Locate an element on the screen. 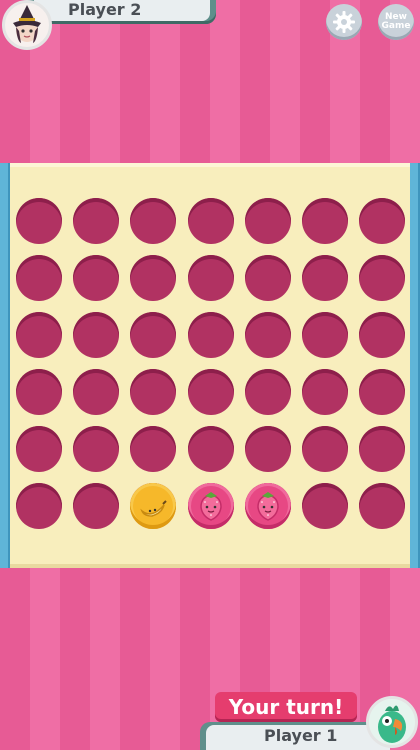 This screenshot has height=750, width=420. witch-avatar-icon is located at coordinates (27, 25).